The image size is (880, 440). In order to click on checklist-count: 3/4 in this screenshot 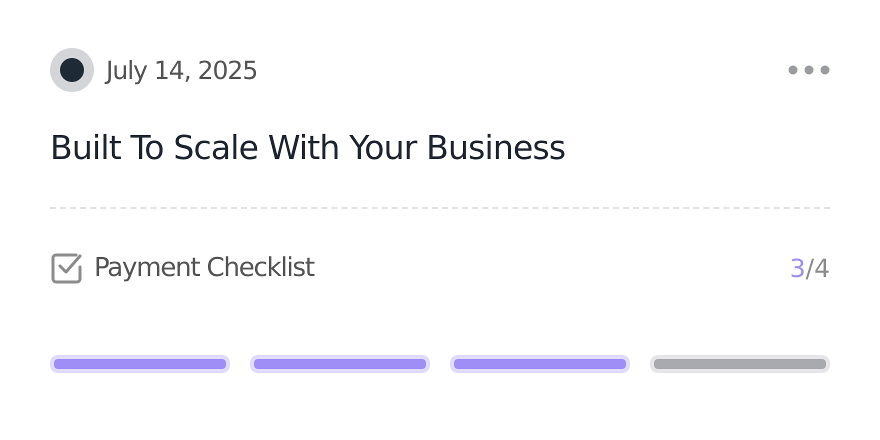, I will do `click(810, 268)`.